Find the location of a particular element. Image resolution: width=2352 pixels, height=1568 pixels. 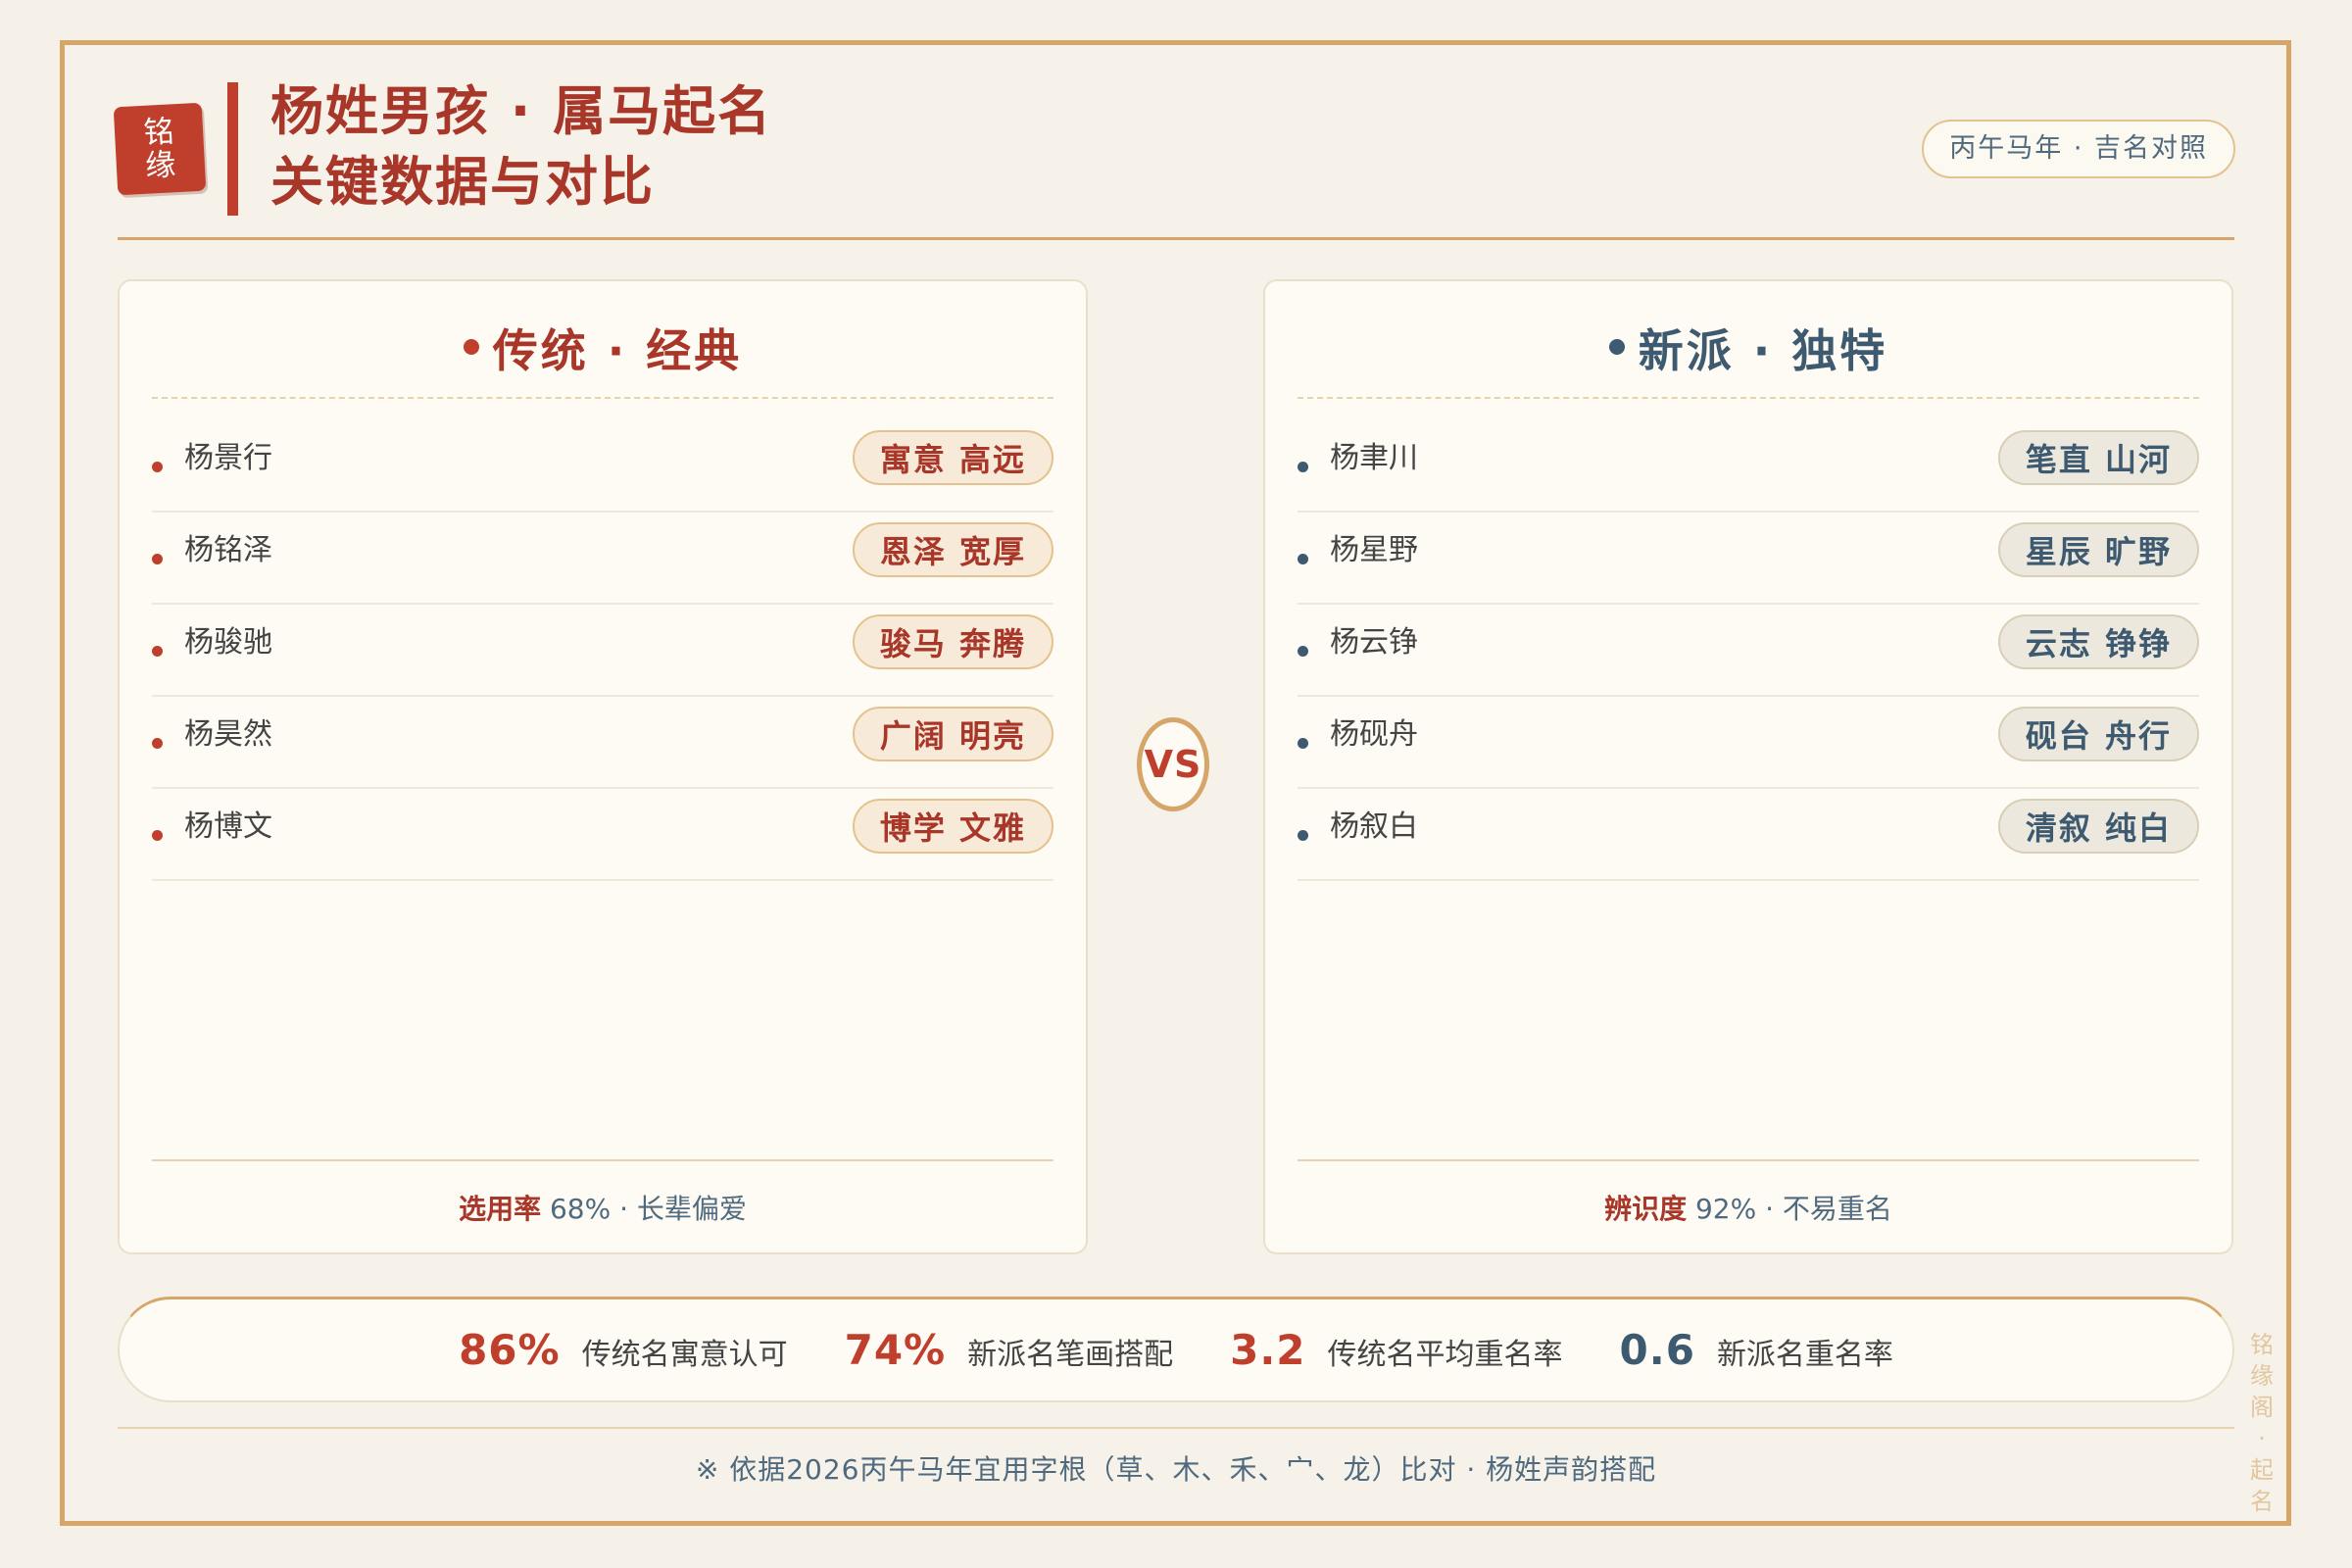

footer-key: 辨识度 is located at coordinates (1646, 1209).